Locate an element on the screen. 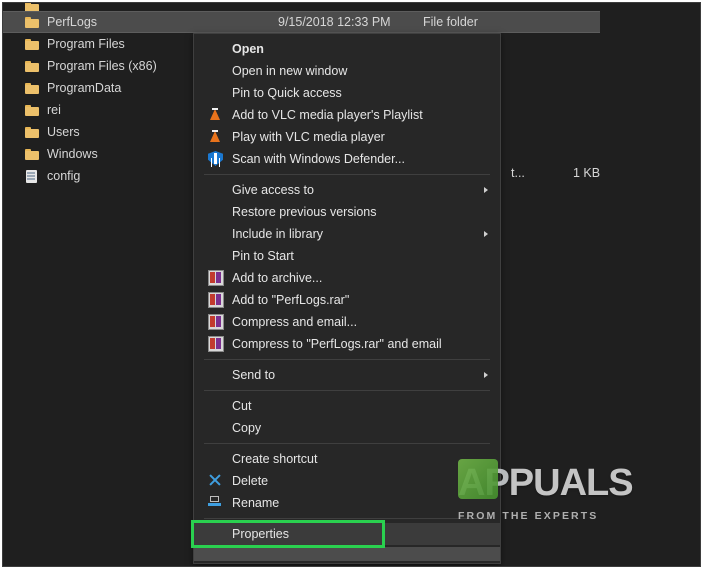  menu-item-label: Delete is located at coordinates (250, 481).